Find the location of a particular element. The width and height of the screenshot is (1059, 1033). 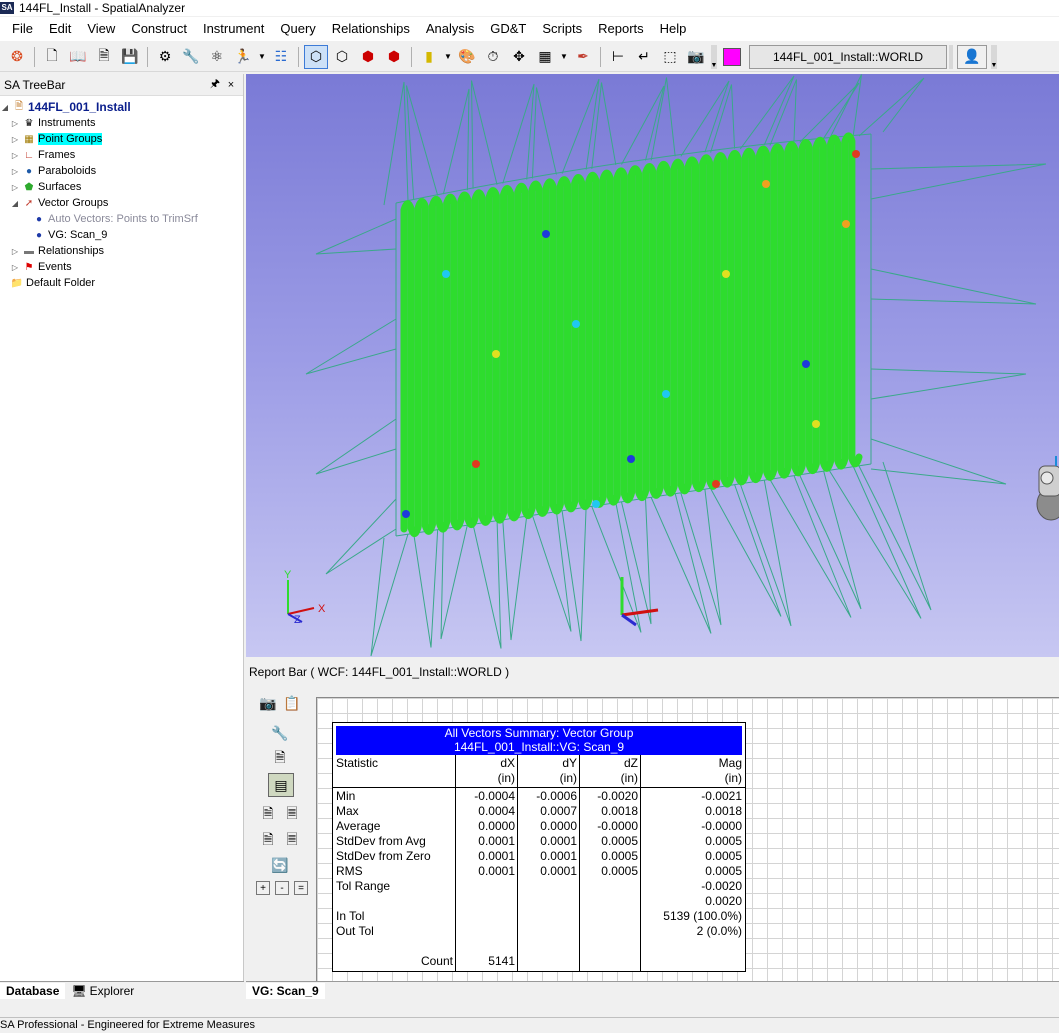

report-view-icon: ▤ is located at coordinates (281, 785).